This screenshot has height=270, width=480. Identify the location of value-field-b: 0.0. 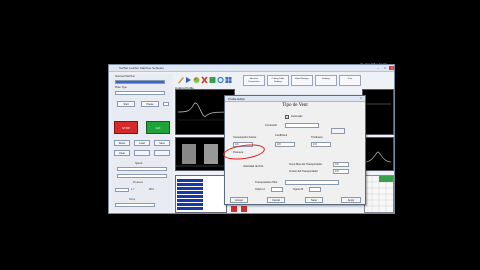
(285, 144).